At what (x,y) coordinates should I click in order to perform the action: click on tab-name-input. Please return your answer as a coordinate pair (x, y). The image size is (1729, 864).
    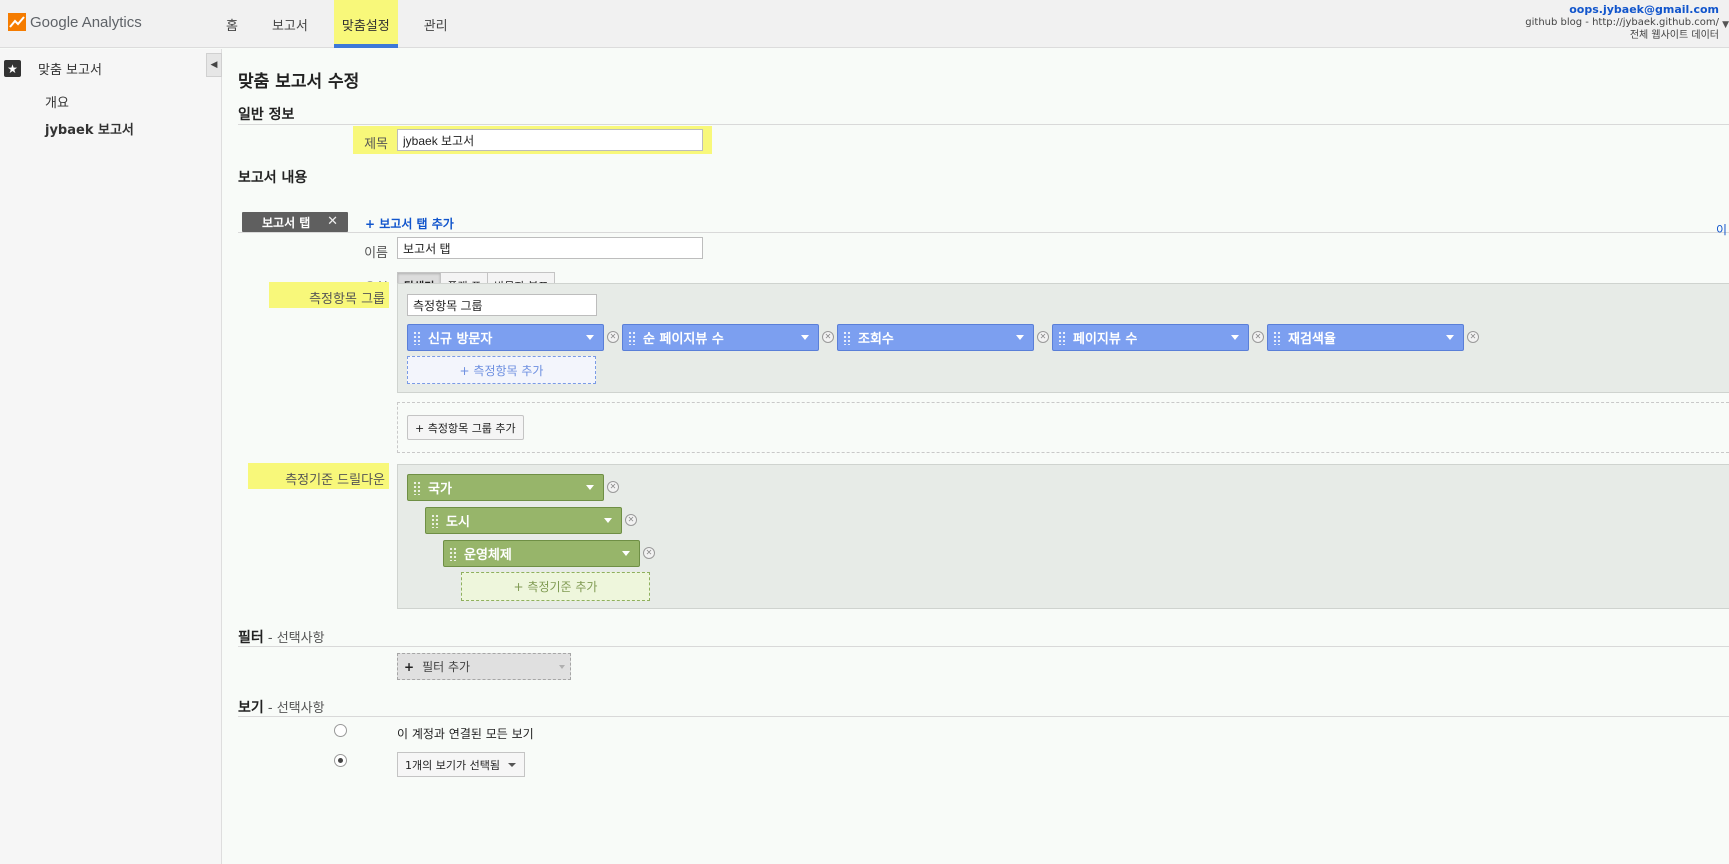
    Looking at the image, I should click on (550, 248).